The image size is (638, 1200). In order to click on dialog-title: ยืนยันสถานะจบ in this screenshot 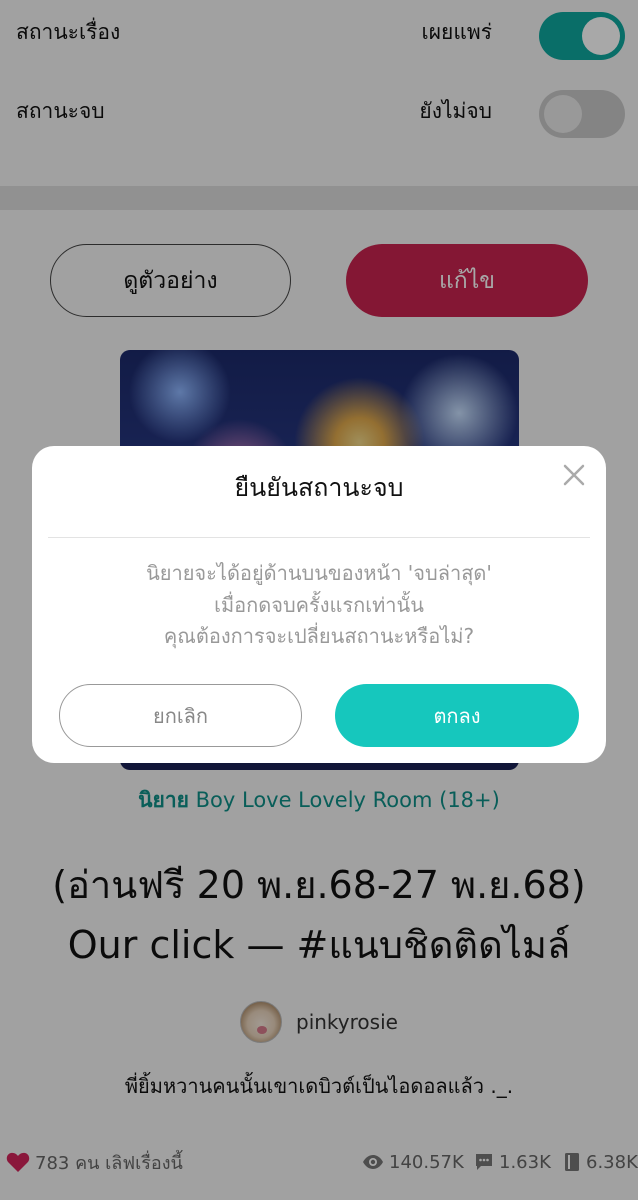, I will do `click(319, 487)`.